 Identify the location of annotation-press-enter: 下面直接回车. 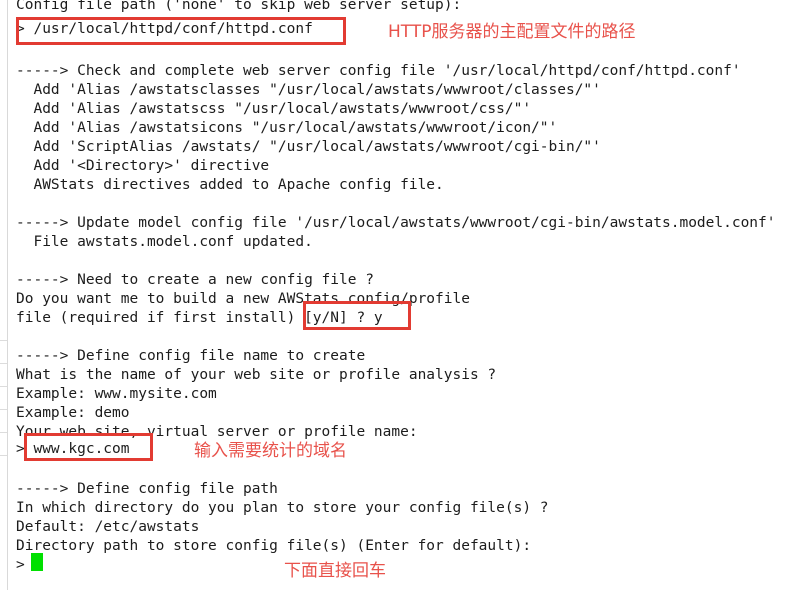
(335, 571).